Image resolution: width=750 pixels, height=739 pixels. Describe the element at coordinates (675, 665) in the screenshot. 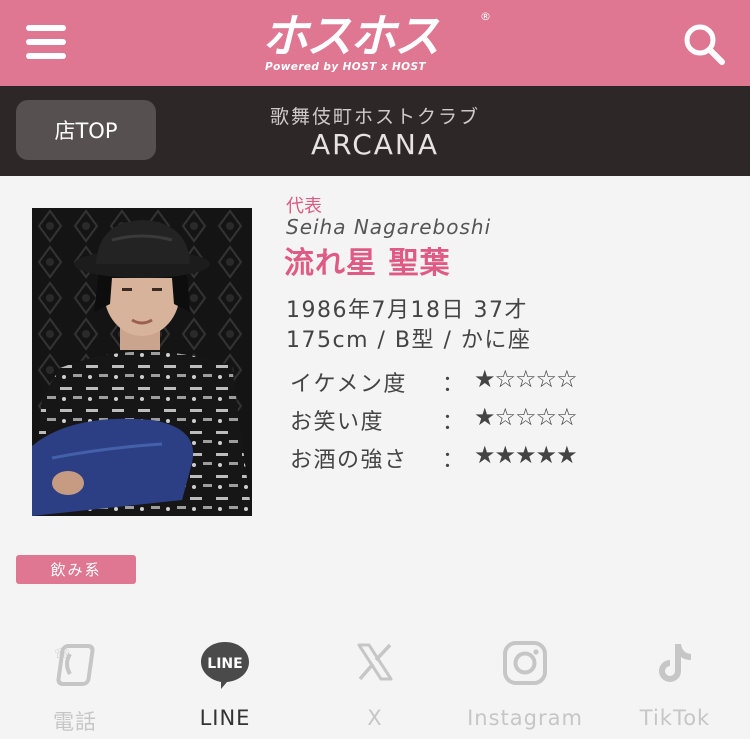

I see `tiktok-icon` at that location.